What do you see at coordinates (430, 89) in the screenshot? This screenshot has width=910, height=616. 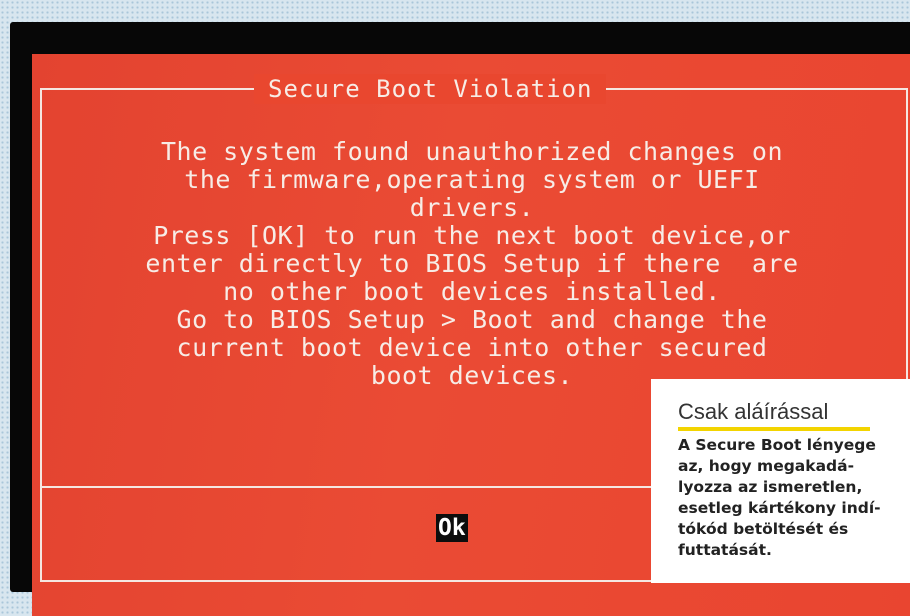 I see `dialog-title: Secure Boot Violation` at bounding box center [430, 89].